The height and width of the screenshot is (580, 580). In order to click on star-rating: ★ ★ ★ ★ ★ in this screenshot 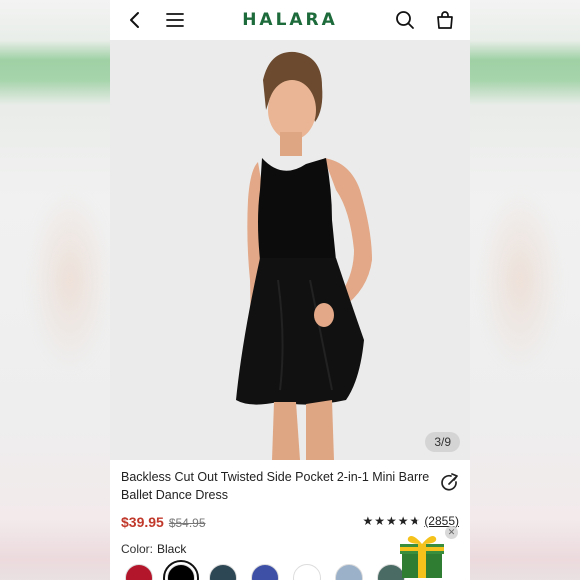, I will do `click(391, 521)`.